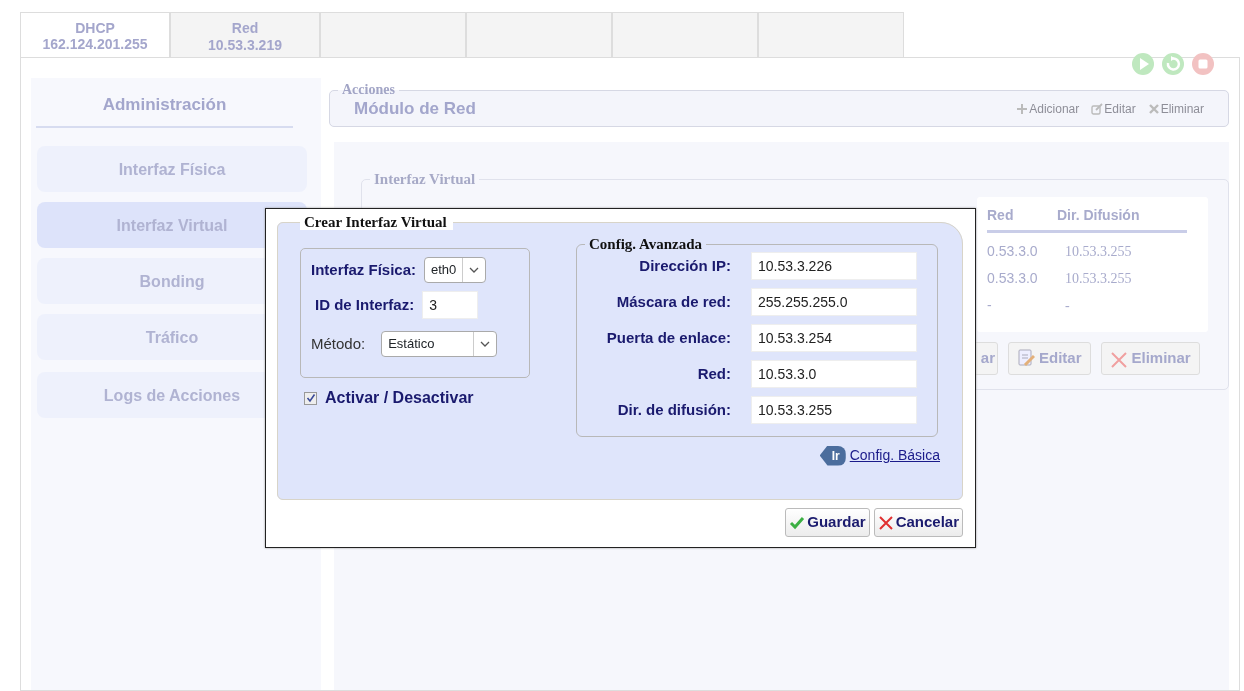  Describe the element at coordinates (668, 337) in the screenshot. I see `field-label: Puerta de enlace:` at that location.